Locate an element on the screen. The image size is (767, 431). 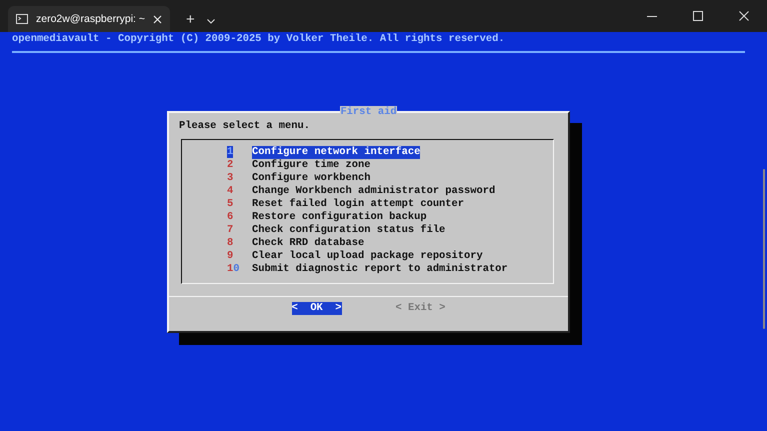
menu-item: Change Workbench administrator password is located at coordinates (374, 191).